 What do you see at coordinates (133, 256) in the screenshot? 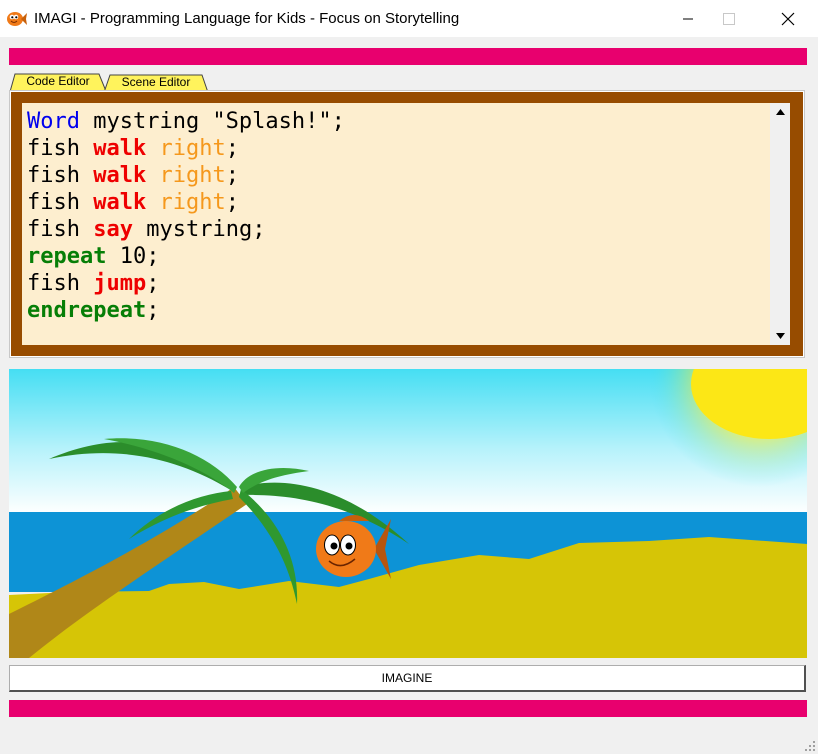
I see `code-token: 10;` at bounding box center [133, 256].